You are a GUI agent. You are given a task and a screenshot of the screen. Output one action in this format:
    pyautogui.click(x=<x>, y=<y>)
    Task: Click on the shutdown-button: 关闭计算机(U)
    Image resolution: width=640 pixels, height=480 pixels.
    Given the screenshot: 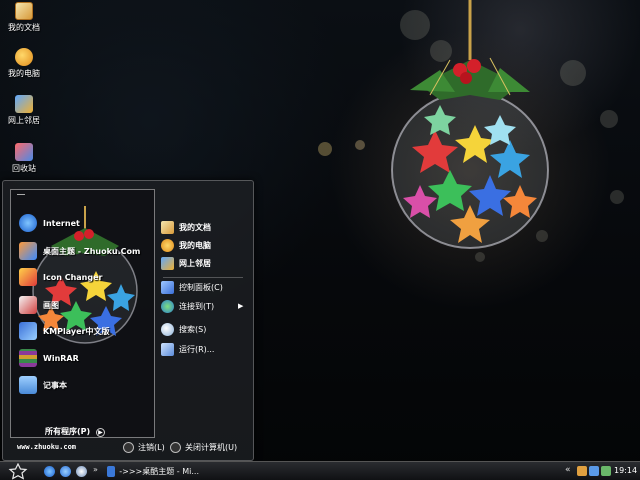 What is the action you would take?
    pyautogui.click(x=203, y=447)
    